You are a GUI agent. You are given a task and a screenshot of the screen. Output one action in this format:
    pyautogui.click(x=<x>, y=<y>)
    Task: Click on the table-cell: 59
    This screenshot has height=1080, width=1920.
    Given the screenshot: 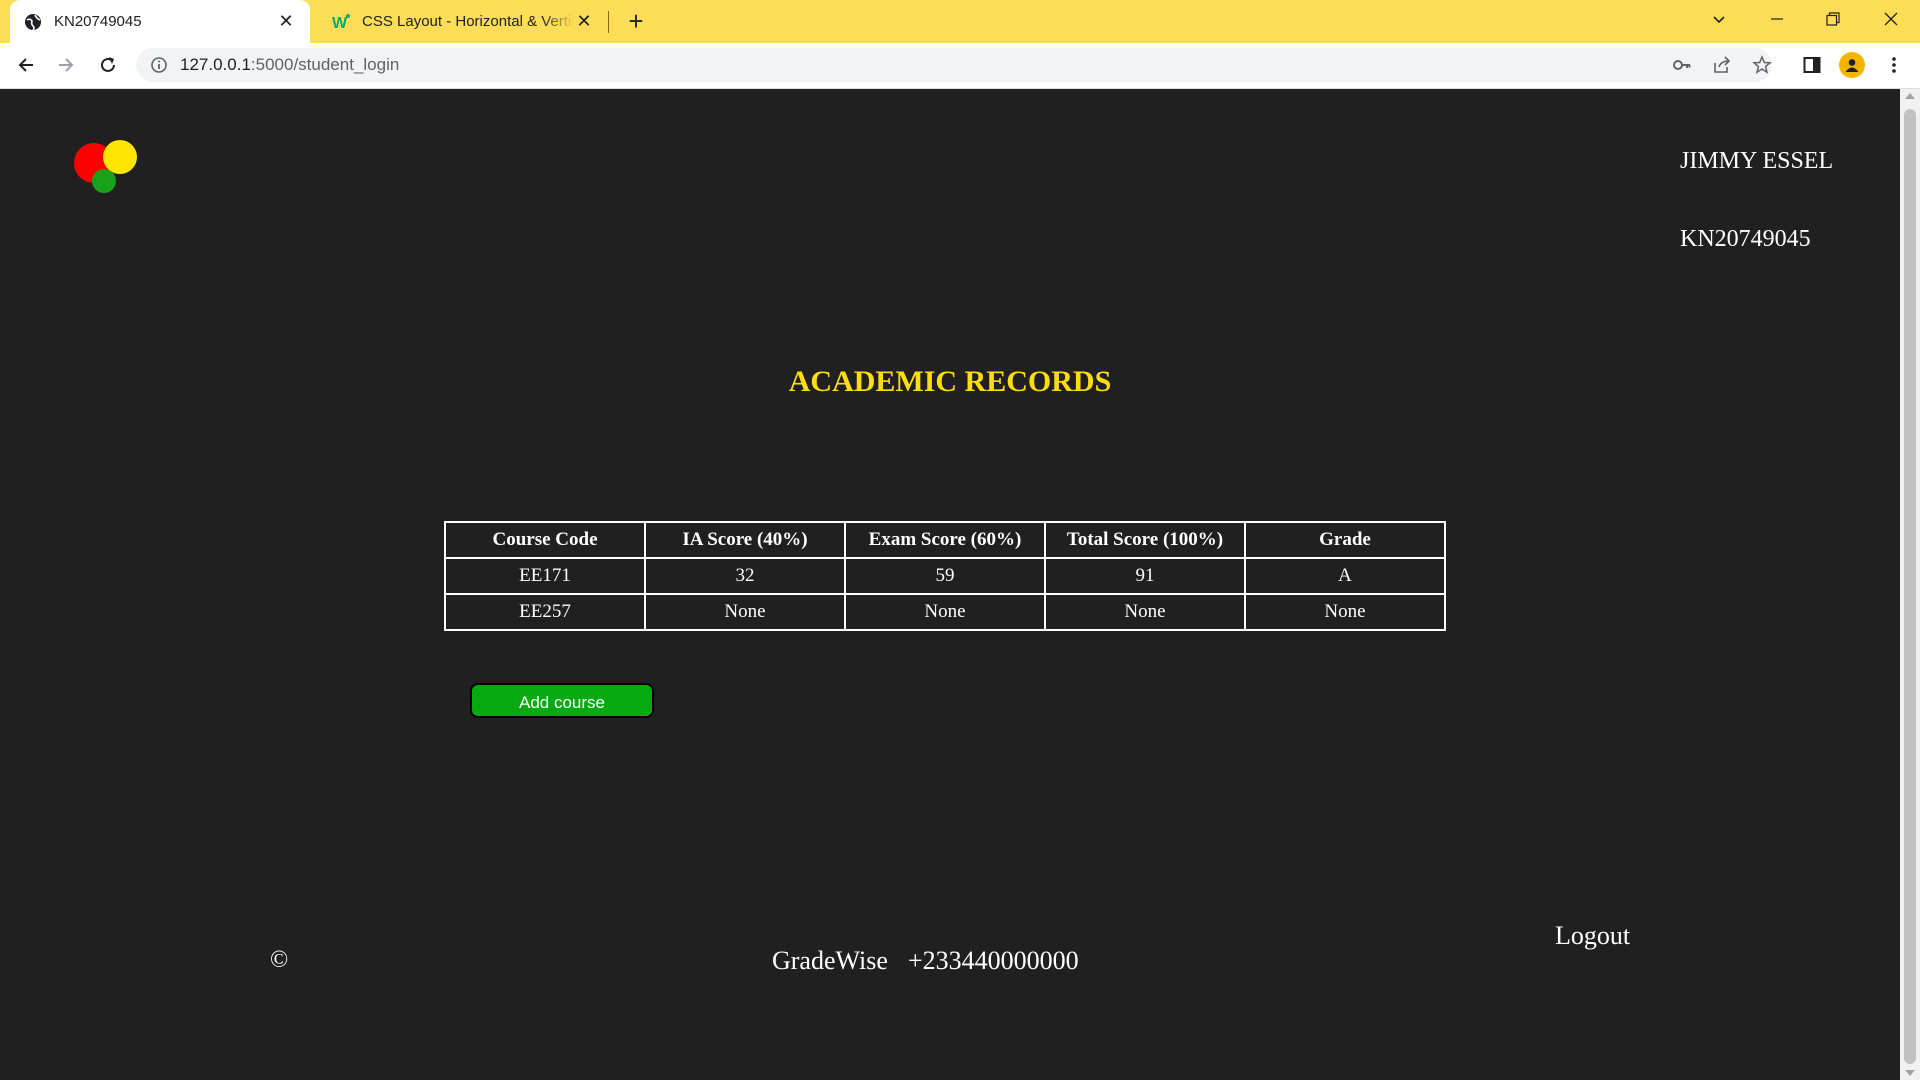 What is the action you would take?
    pyautogui.click(x=945, y=576)
    